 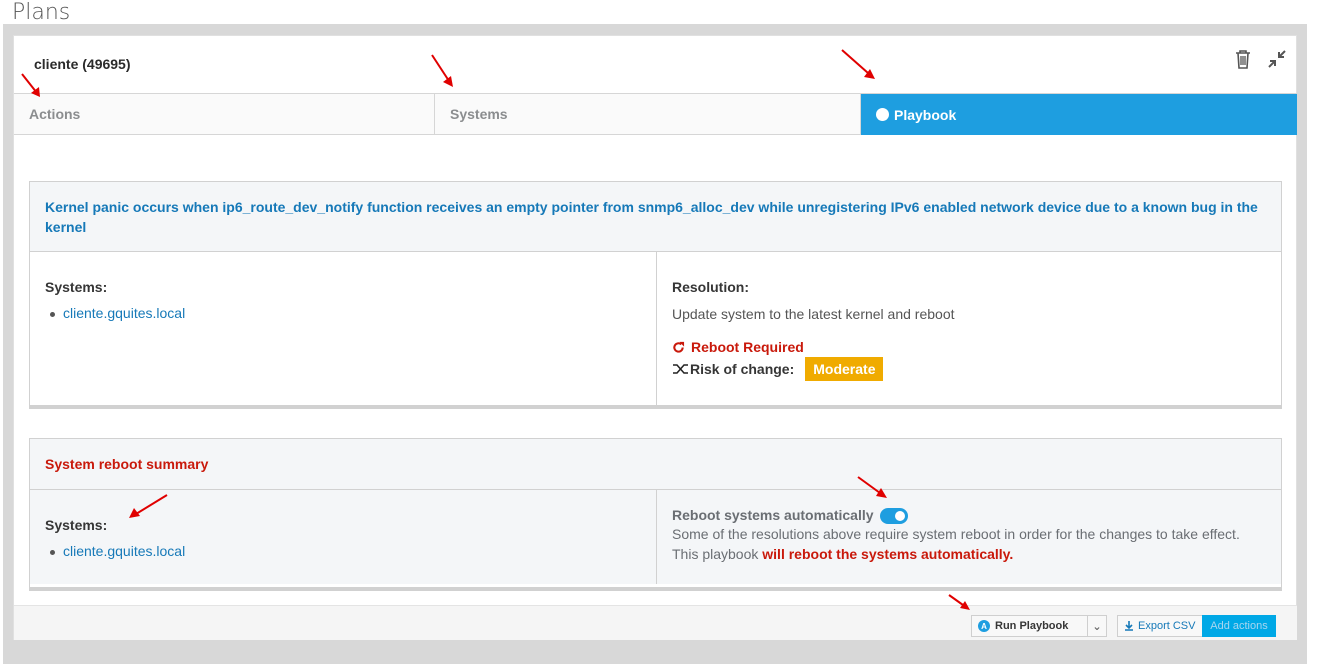 I want to click on trash-icon, so click(x=1243, y=59).